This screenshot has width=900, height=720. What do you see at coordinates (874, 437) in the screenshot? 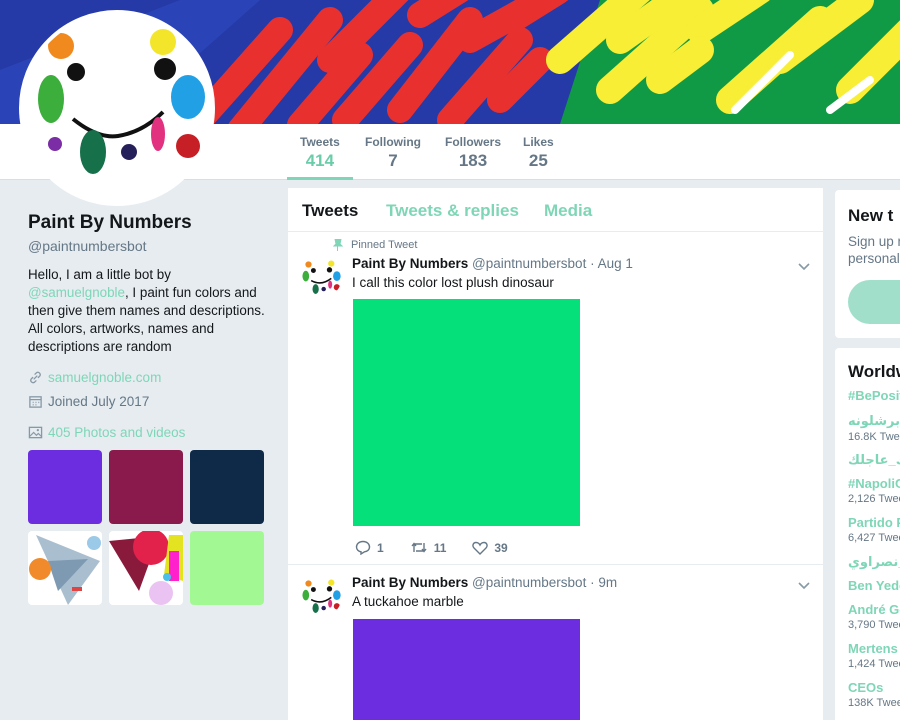
I see `trend-count: 16.8K Twee` at bounding box center [874, 437].